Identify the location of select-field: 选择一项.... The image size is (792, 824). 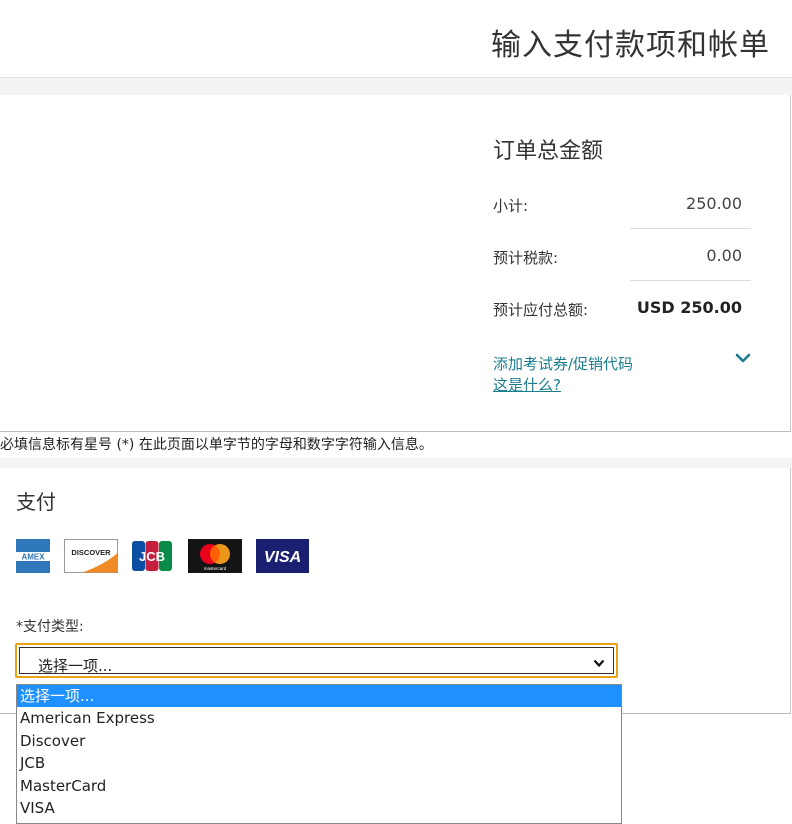
(316, 661).